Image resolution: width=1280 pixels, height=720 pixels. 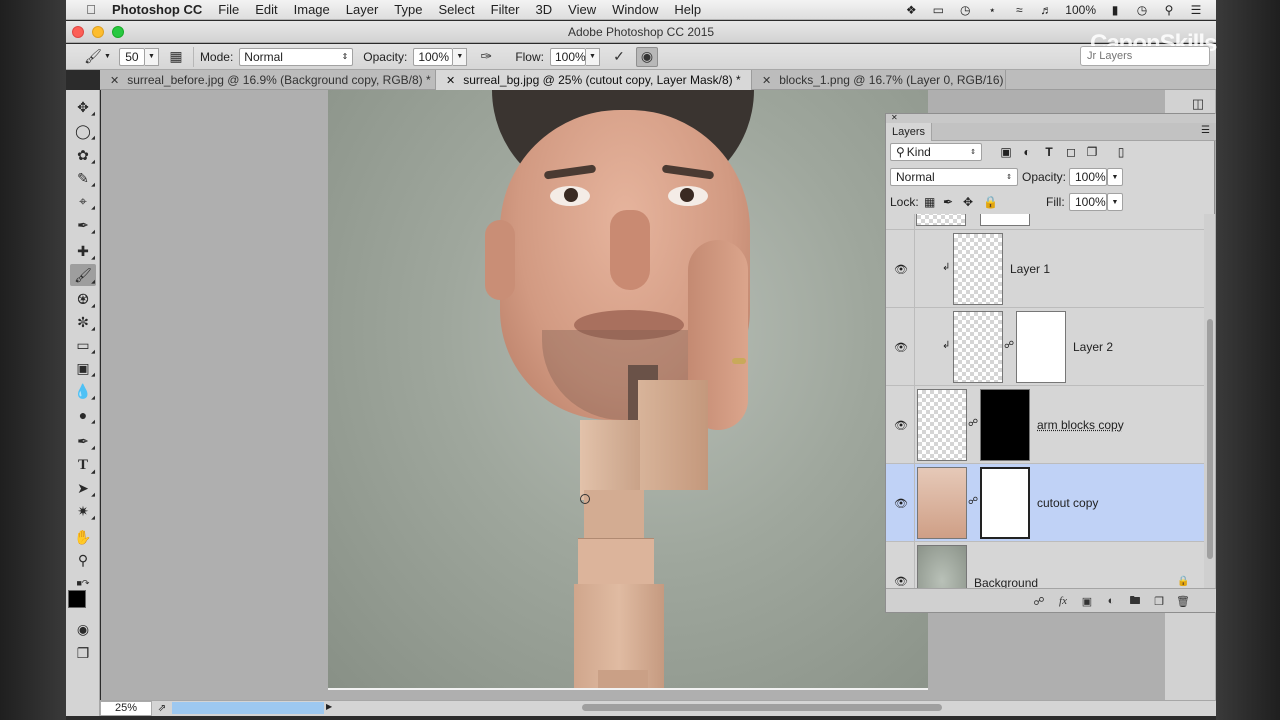 What do you see at coordinates (1071, 152) in the screenshot?
I see `shape-filter-icon: ◻` at bounding box center [1071, 152].